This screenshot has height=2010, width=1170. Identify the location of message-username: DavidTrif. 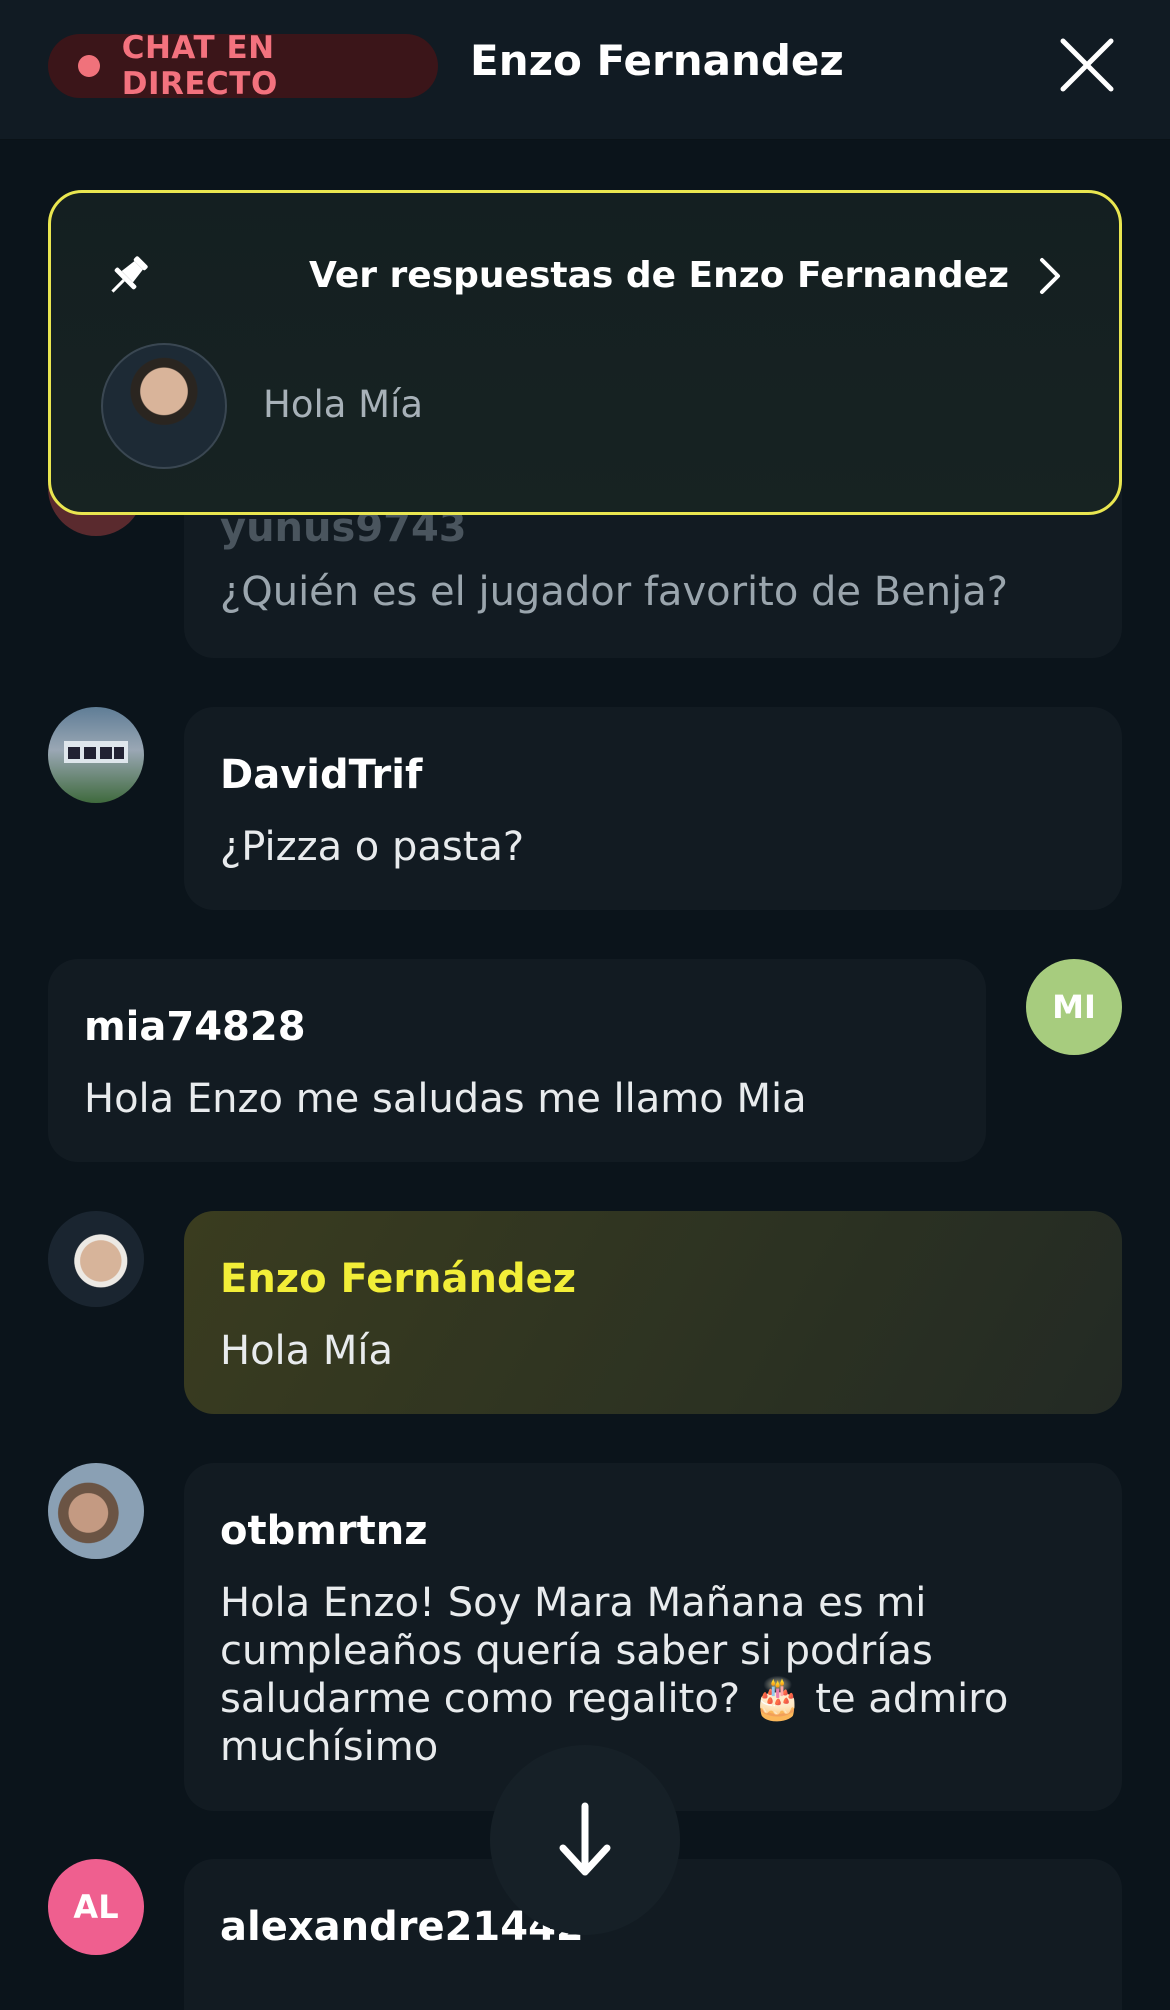
(321, 775).